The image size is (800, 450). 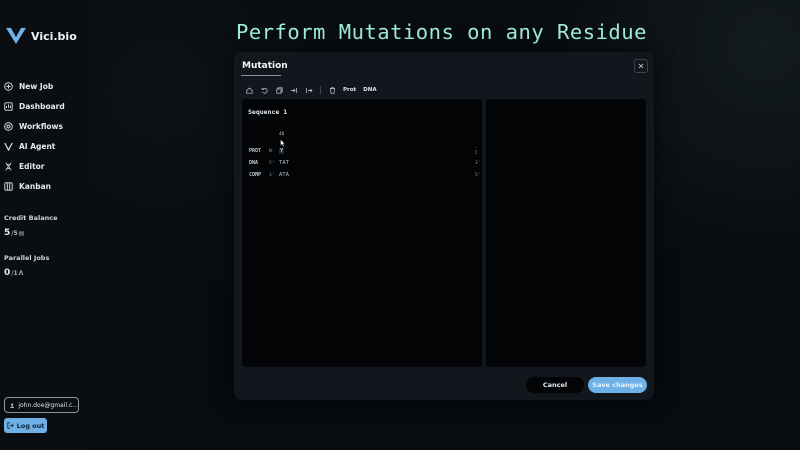 I want to click on logout-button: Log out, so click(x=25, y=425).